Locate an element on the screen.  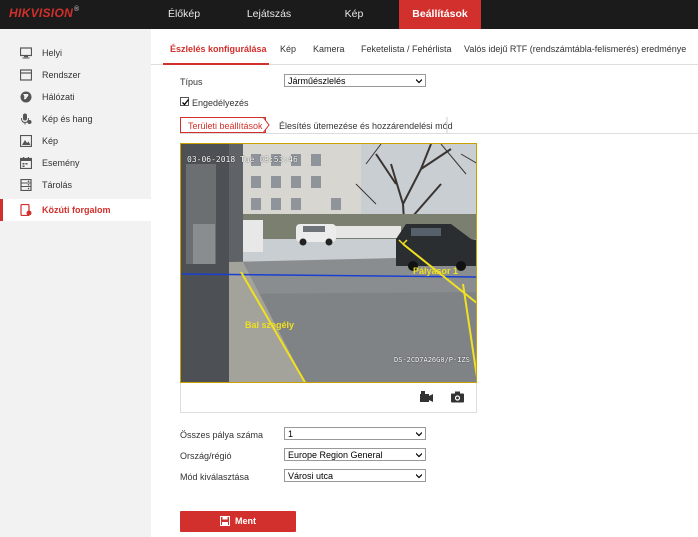
lanes-select-value: 1 is located at coordinates (291, 434).